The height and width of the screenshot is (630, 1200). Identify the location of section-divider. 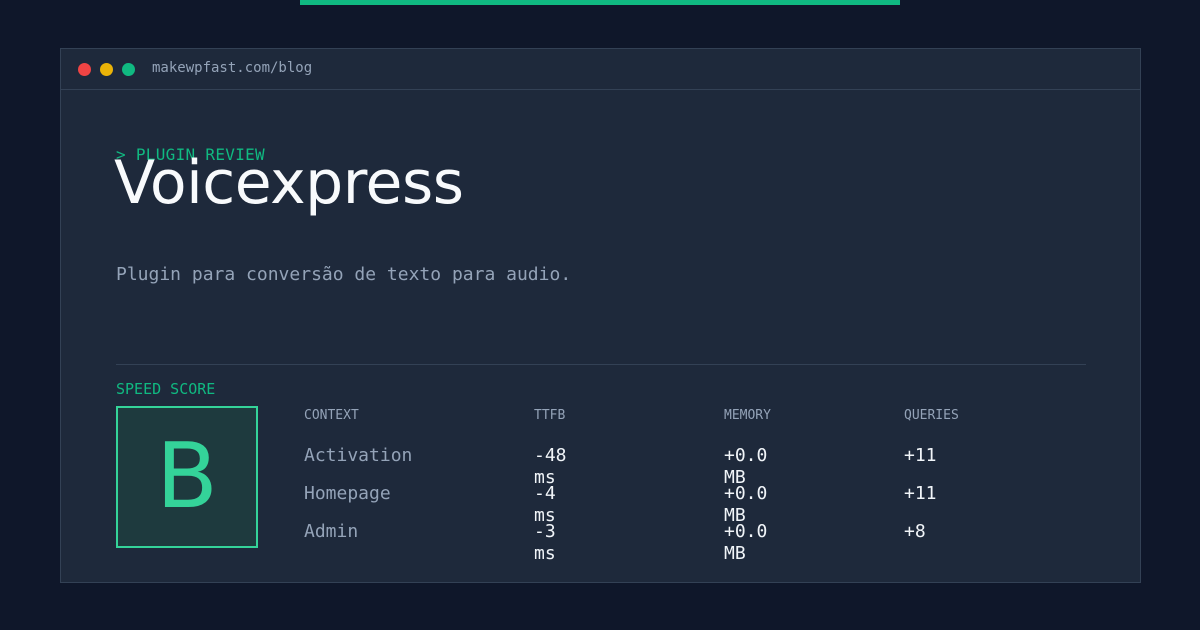
(601, 364).